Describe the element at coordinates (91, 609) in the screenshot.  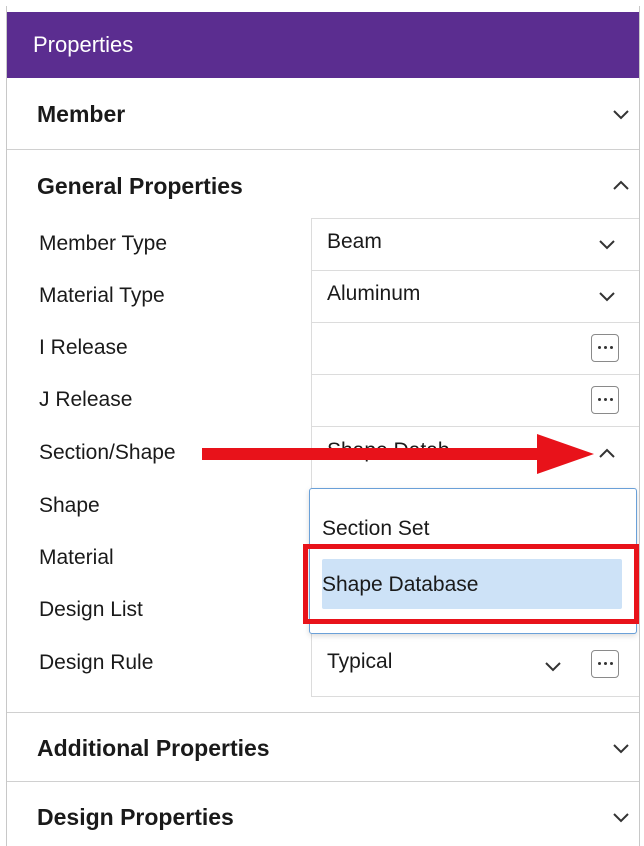
I see `prop-label-design-list: Design List` at that location.